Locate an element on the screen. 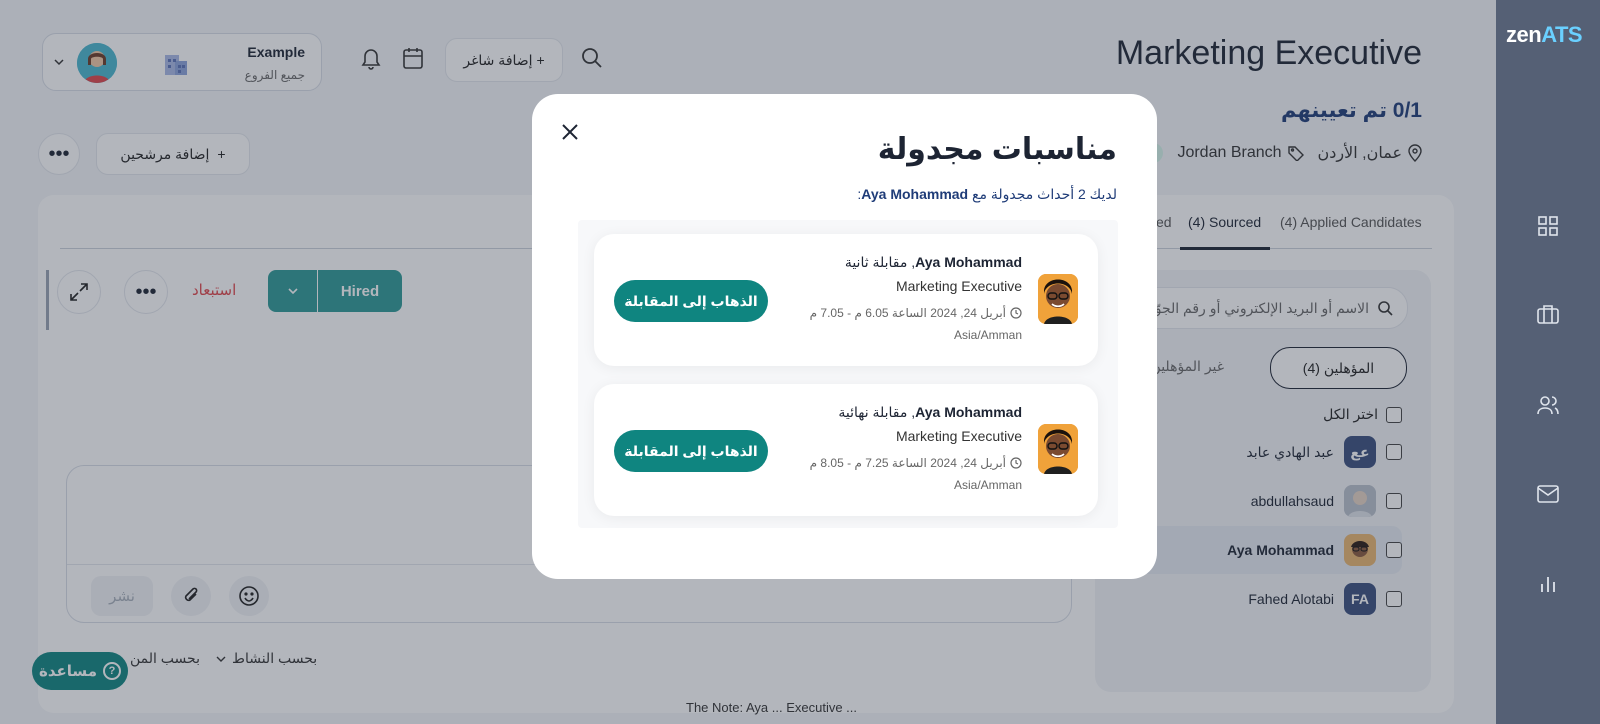 The height and width of the screenshot is (724, 1600). users-icon is located at coordinates (1548, 405).